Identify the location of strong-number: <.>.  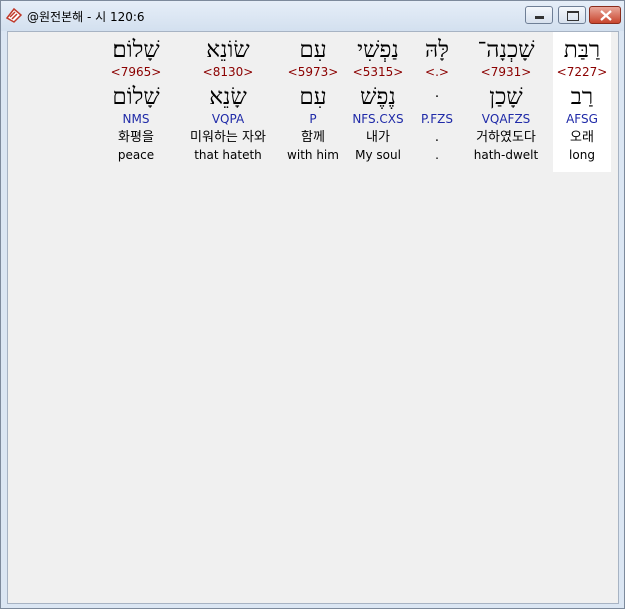
(437, 72).